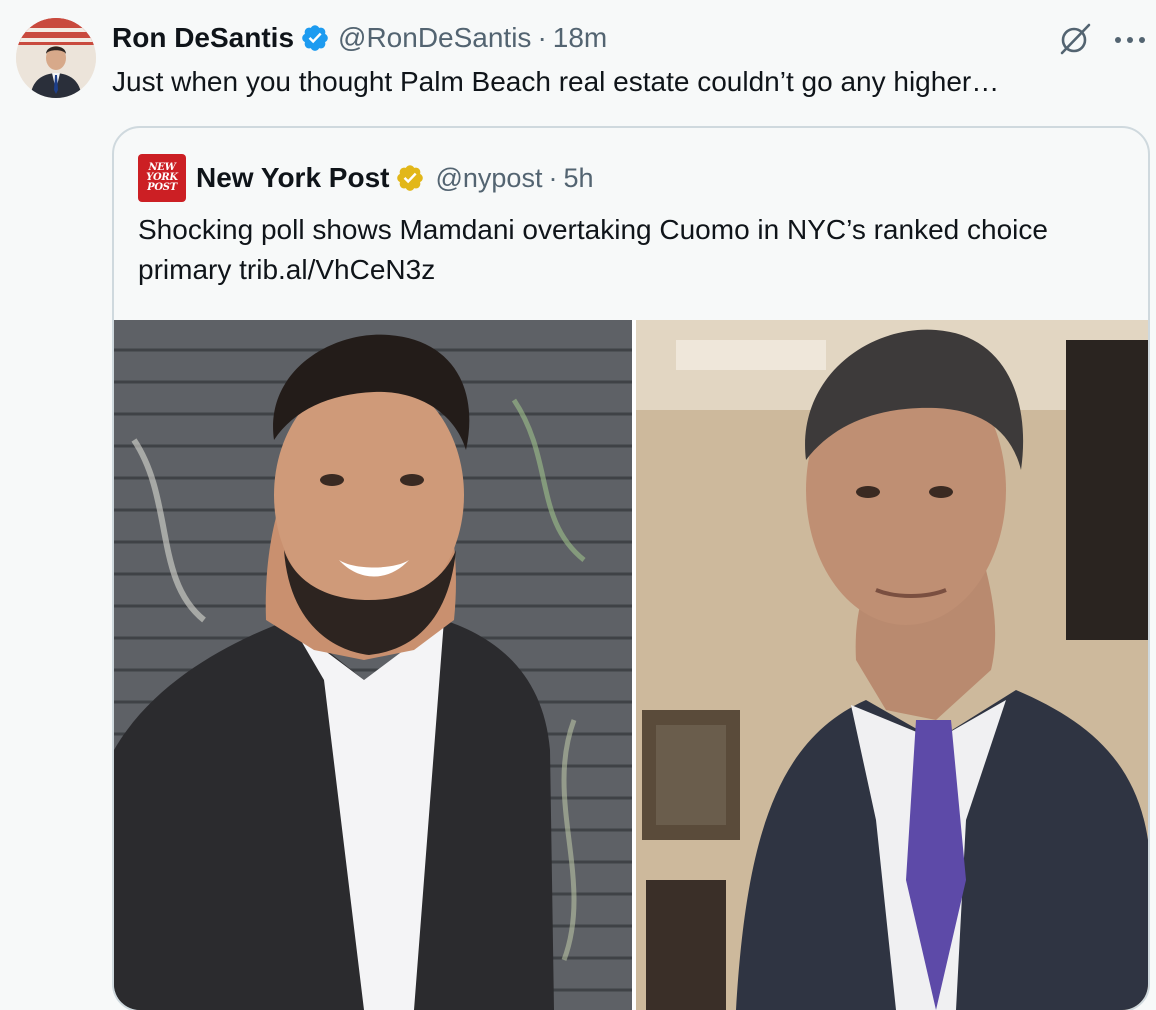 The width and height of the screenshot is (1156, 1010). What do you see at coordinates (410, 178) in the screenshot?
I see `verified-gold-icon` at bounding box center [410, 178].